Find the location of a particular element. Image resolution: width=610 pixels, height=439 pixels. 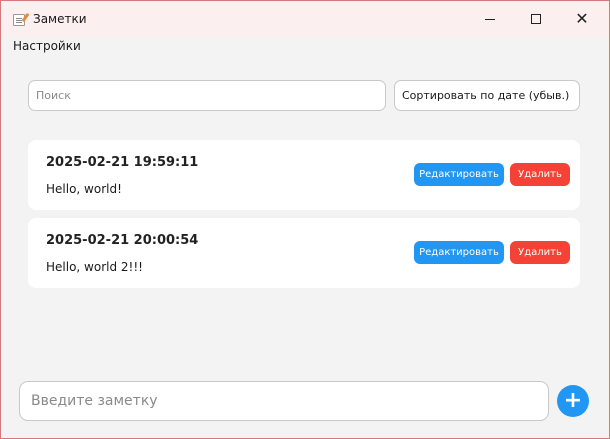

sort-selected-label: Сортировать по дате (убыв.) is located at coordinates (486, 95).